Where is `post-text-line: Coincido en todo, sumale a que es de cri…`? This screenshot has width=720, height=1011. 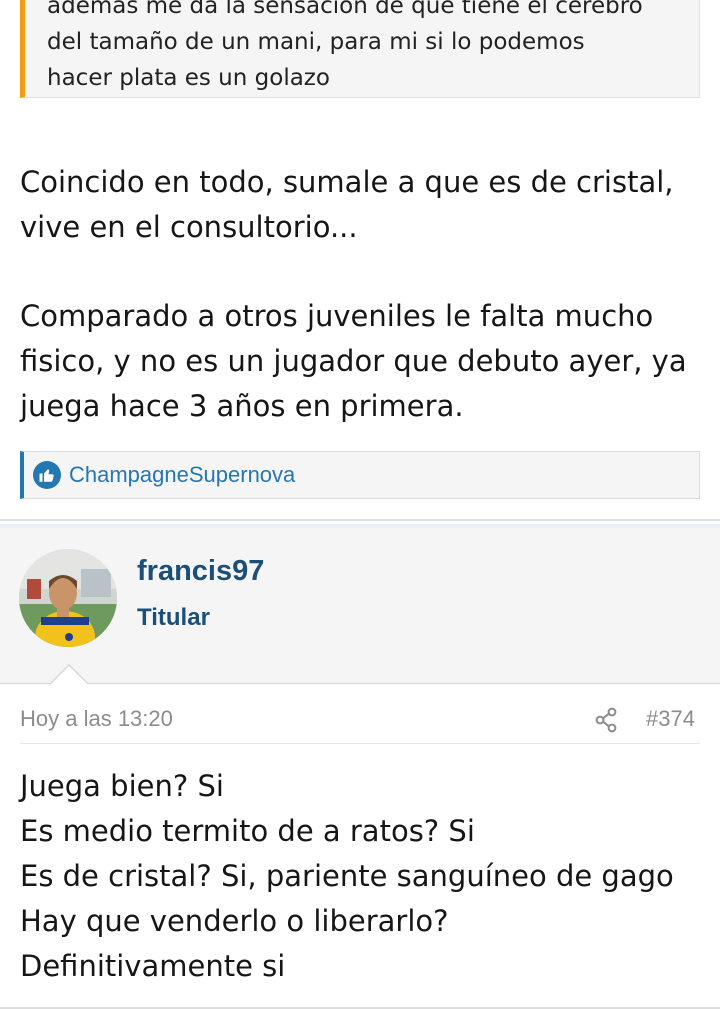 post-text-line: Coincido en todo, sumale a que es de cri… is located at coordinates (347, 182).